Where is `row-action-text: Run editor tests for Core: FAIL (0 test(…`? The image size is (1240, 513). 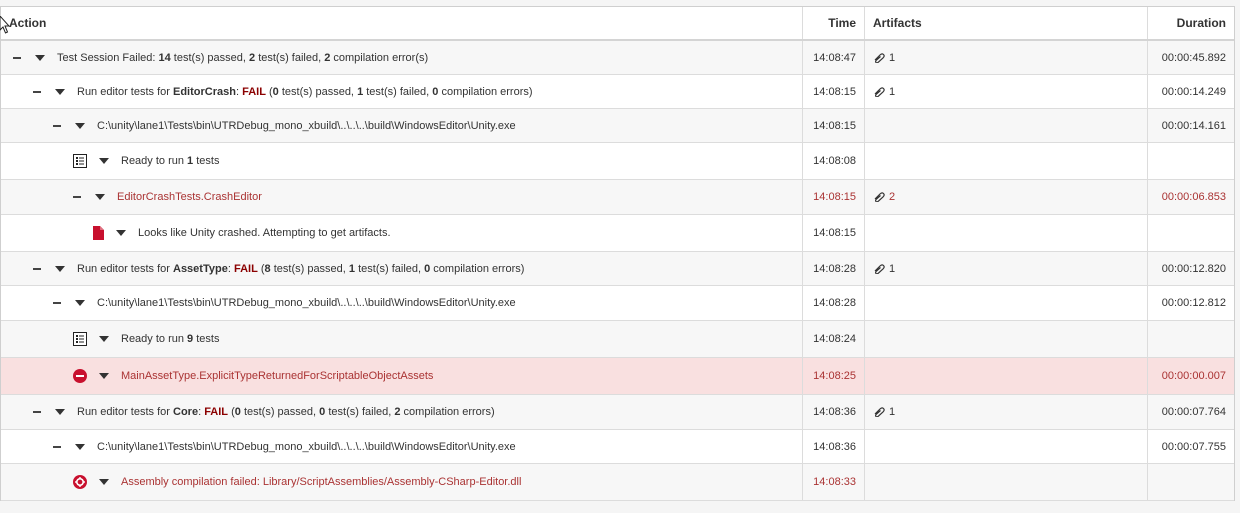
row-action-text: Run editor tests for Core: FAIL (0 test(… is located at coordinates (286, 412).